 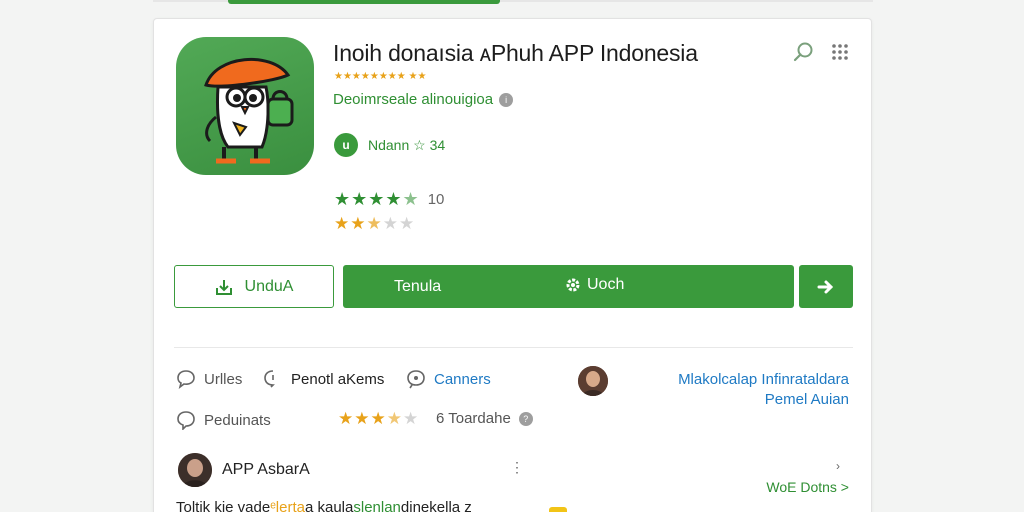 I want to click on badge-icon: u, so click(x=346, y=145).